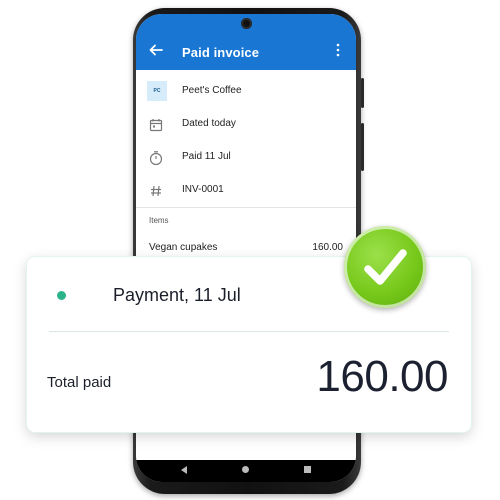  Describe the element at coordinates (206, 156) in the screenshot. I see `paid-date-text: Paid 11 Jul` at that location.